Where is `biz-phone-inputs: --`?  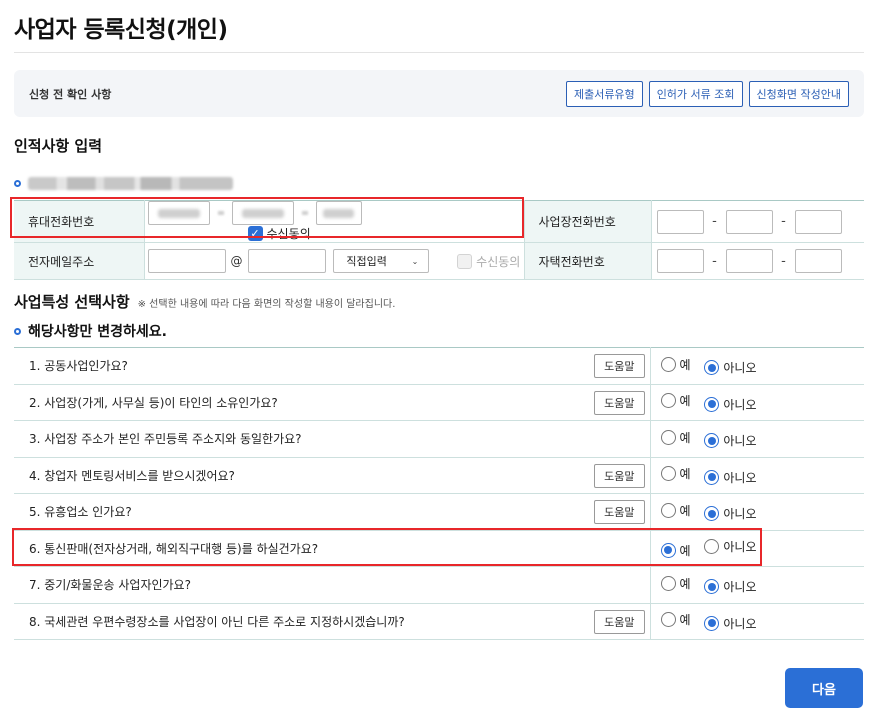
biz-phone-inputs: -- is located at coordinates (757, 221).